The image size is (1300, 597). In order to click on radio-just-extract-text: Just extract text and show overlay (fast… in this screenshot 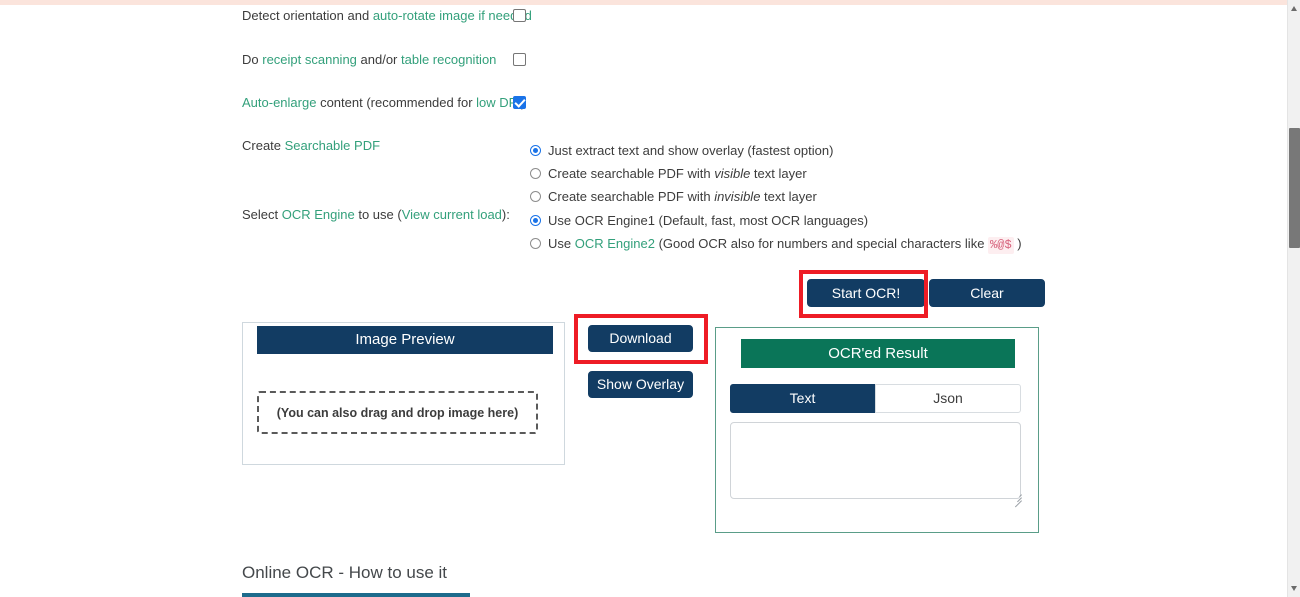, I will do `click(681, 150)`.